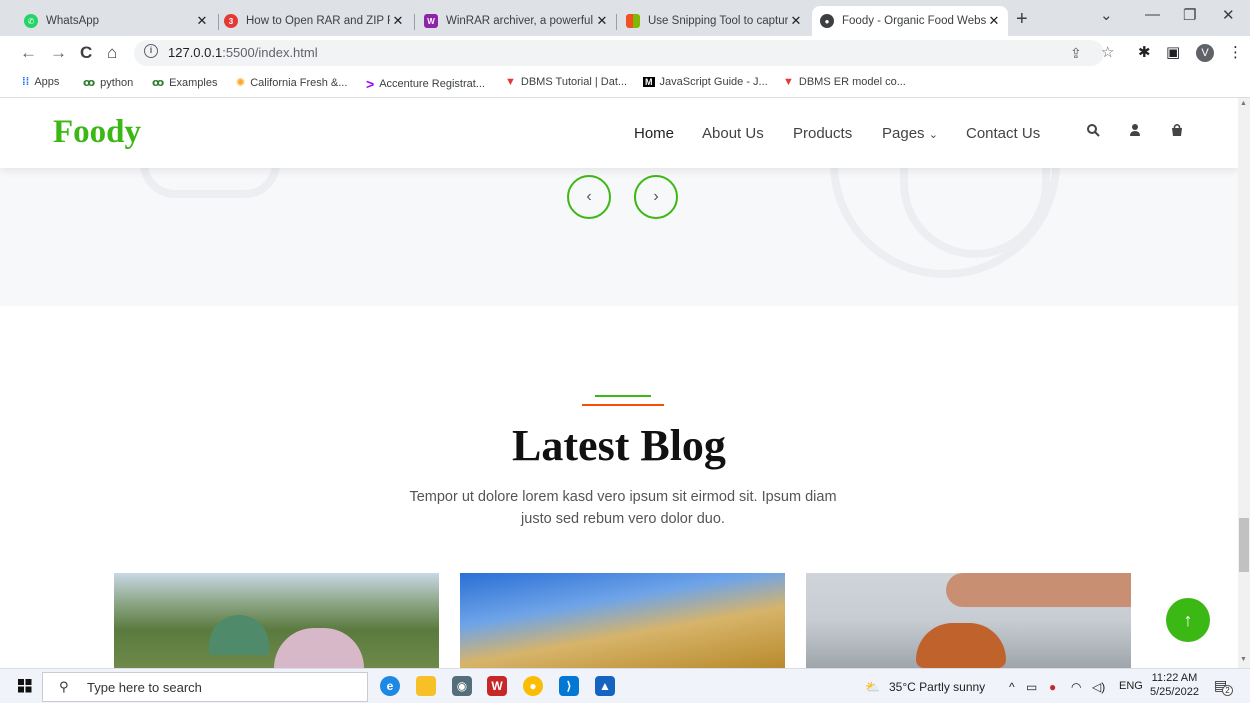 This screenshot has width=1250, height=703. I want to click on windows-start-icon, so click(25, 688).